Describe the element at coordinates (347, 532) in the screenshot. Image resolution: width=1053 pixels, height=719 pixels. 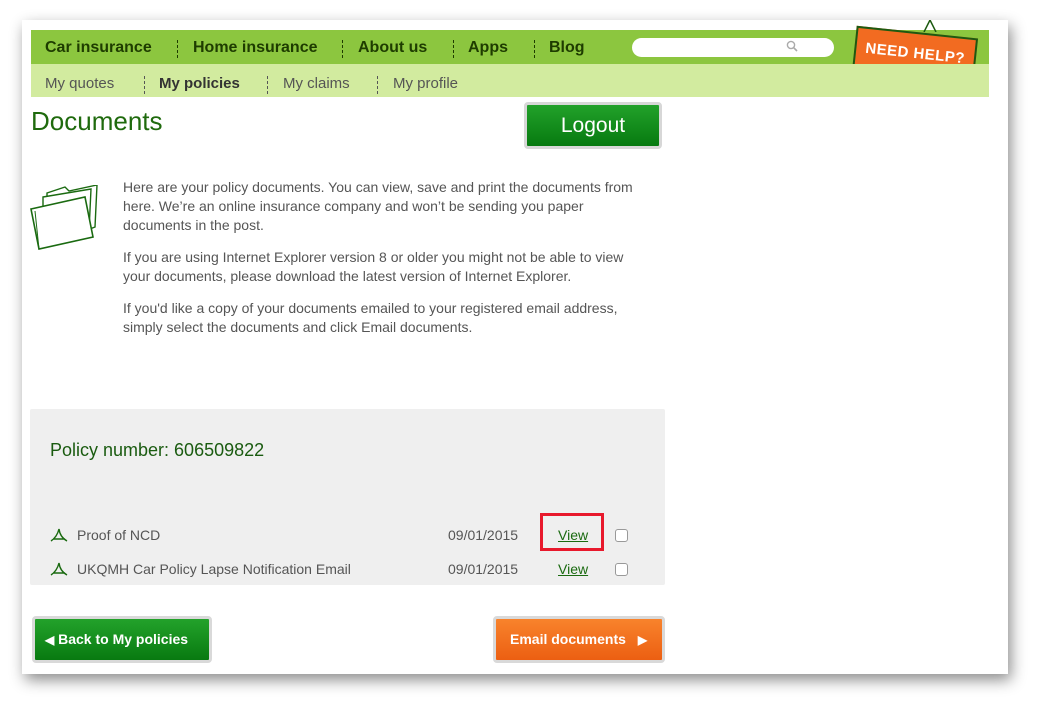
I see `document-row: Proof of NCD 09/01/2015 View` at that location.